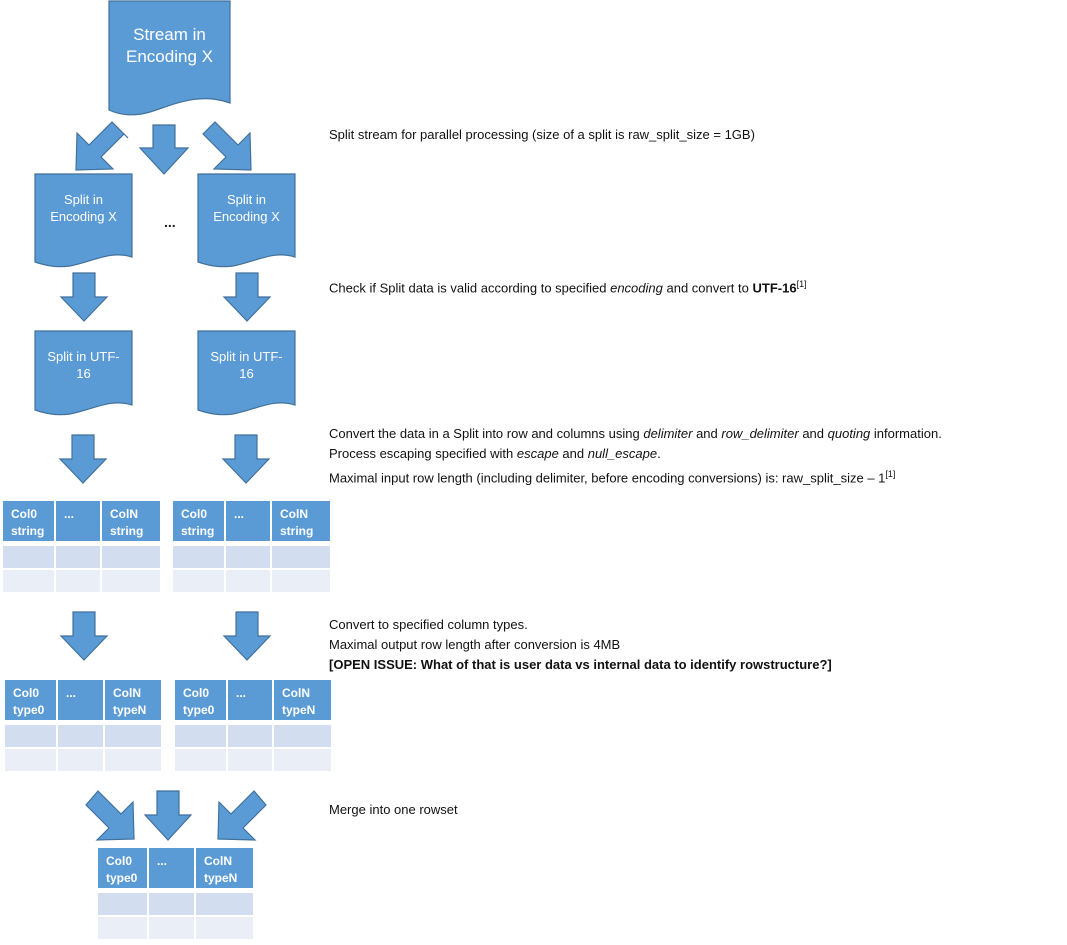 This screenshot has height=945, width=1067. What do you see at coordinates (83, 373) in the screenshot?
I see `utf-doc-line2: 16` at bounding box center [83, 373].